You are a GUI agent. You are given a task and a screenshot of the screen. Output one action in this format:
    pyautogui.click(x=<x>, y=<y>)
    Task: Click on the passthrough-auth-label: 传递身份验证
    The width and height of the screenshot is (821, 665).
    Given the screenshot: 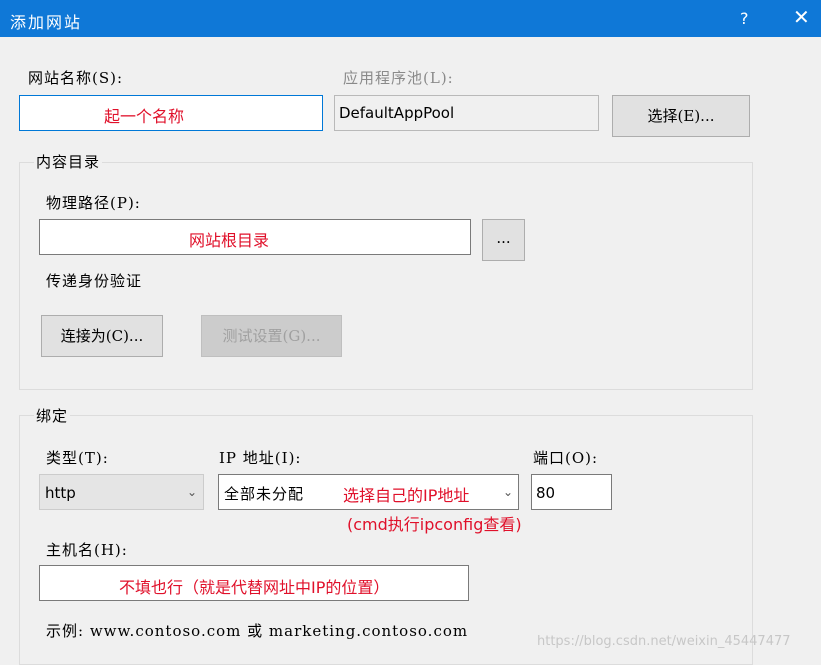 What is the action you would take?
    pyautogui.click(x=94, y=281)
    